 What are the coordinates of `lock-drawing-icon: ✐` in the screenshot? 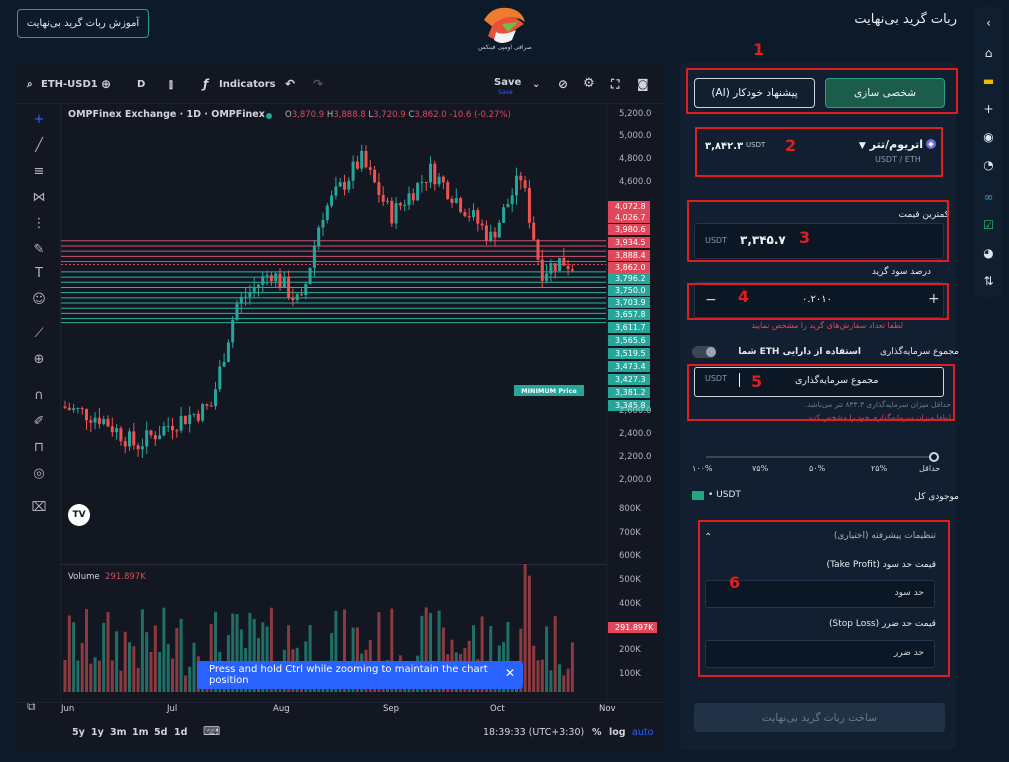 It's located at (39, 421).